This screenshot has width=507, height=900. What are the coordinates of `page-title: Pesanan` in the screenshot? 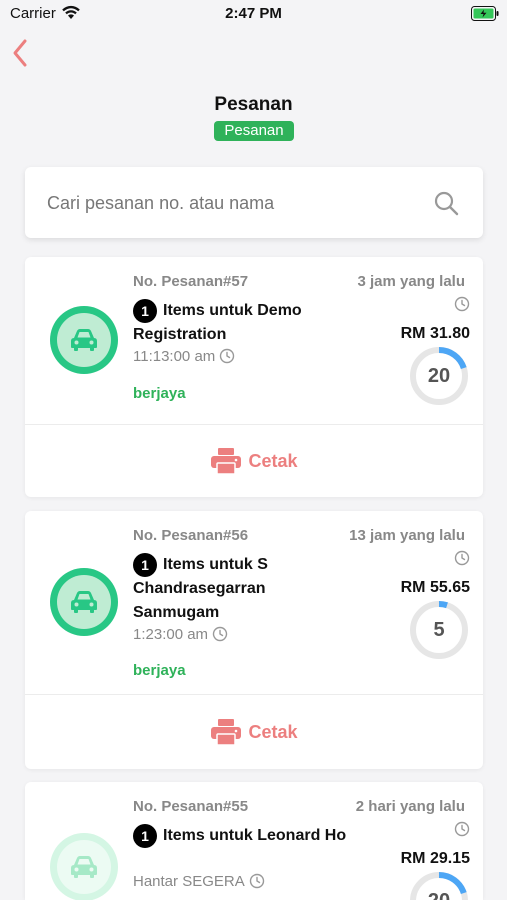 It's located at (253, 104).